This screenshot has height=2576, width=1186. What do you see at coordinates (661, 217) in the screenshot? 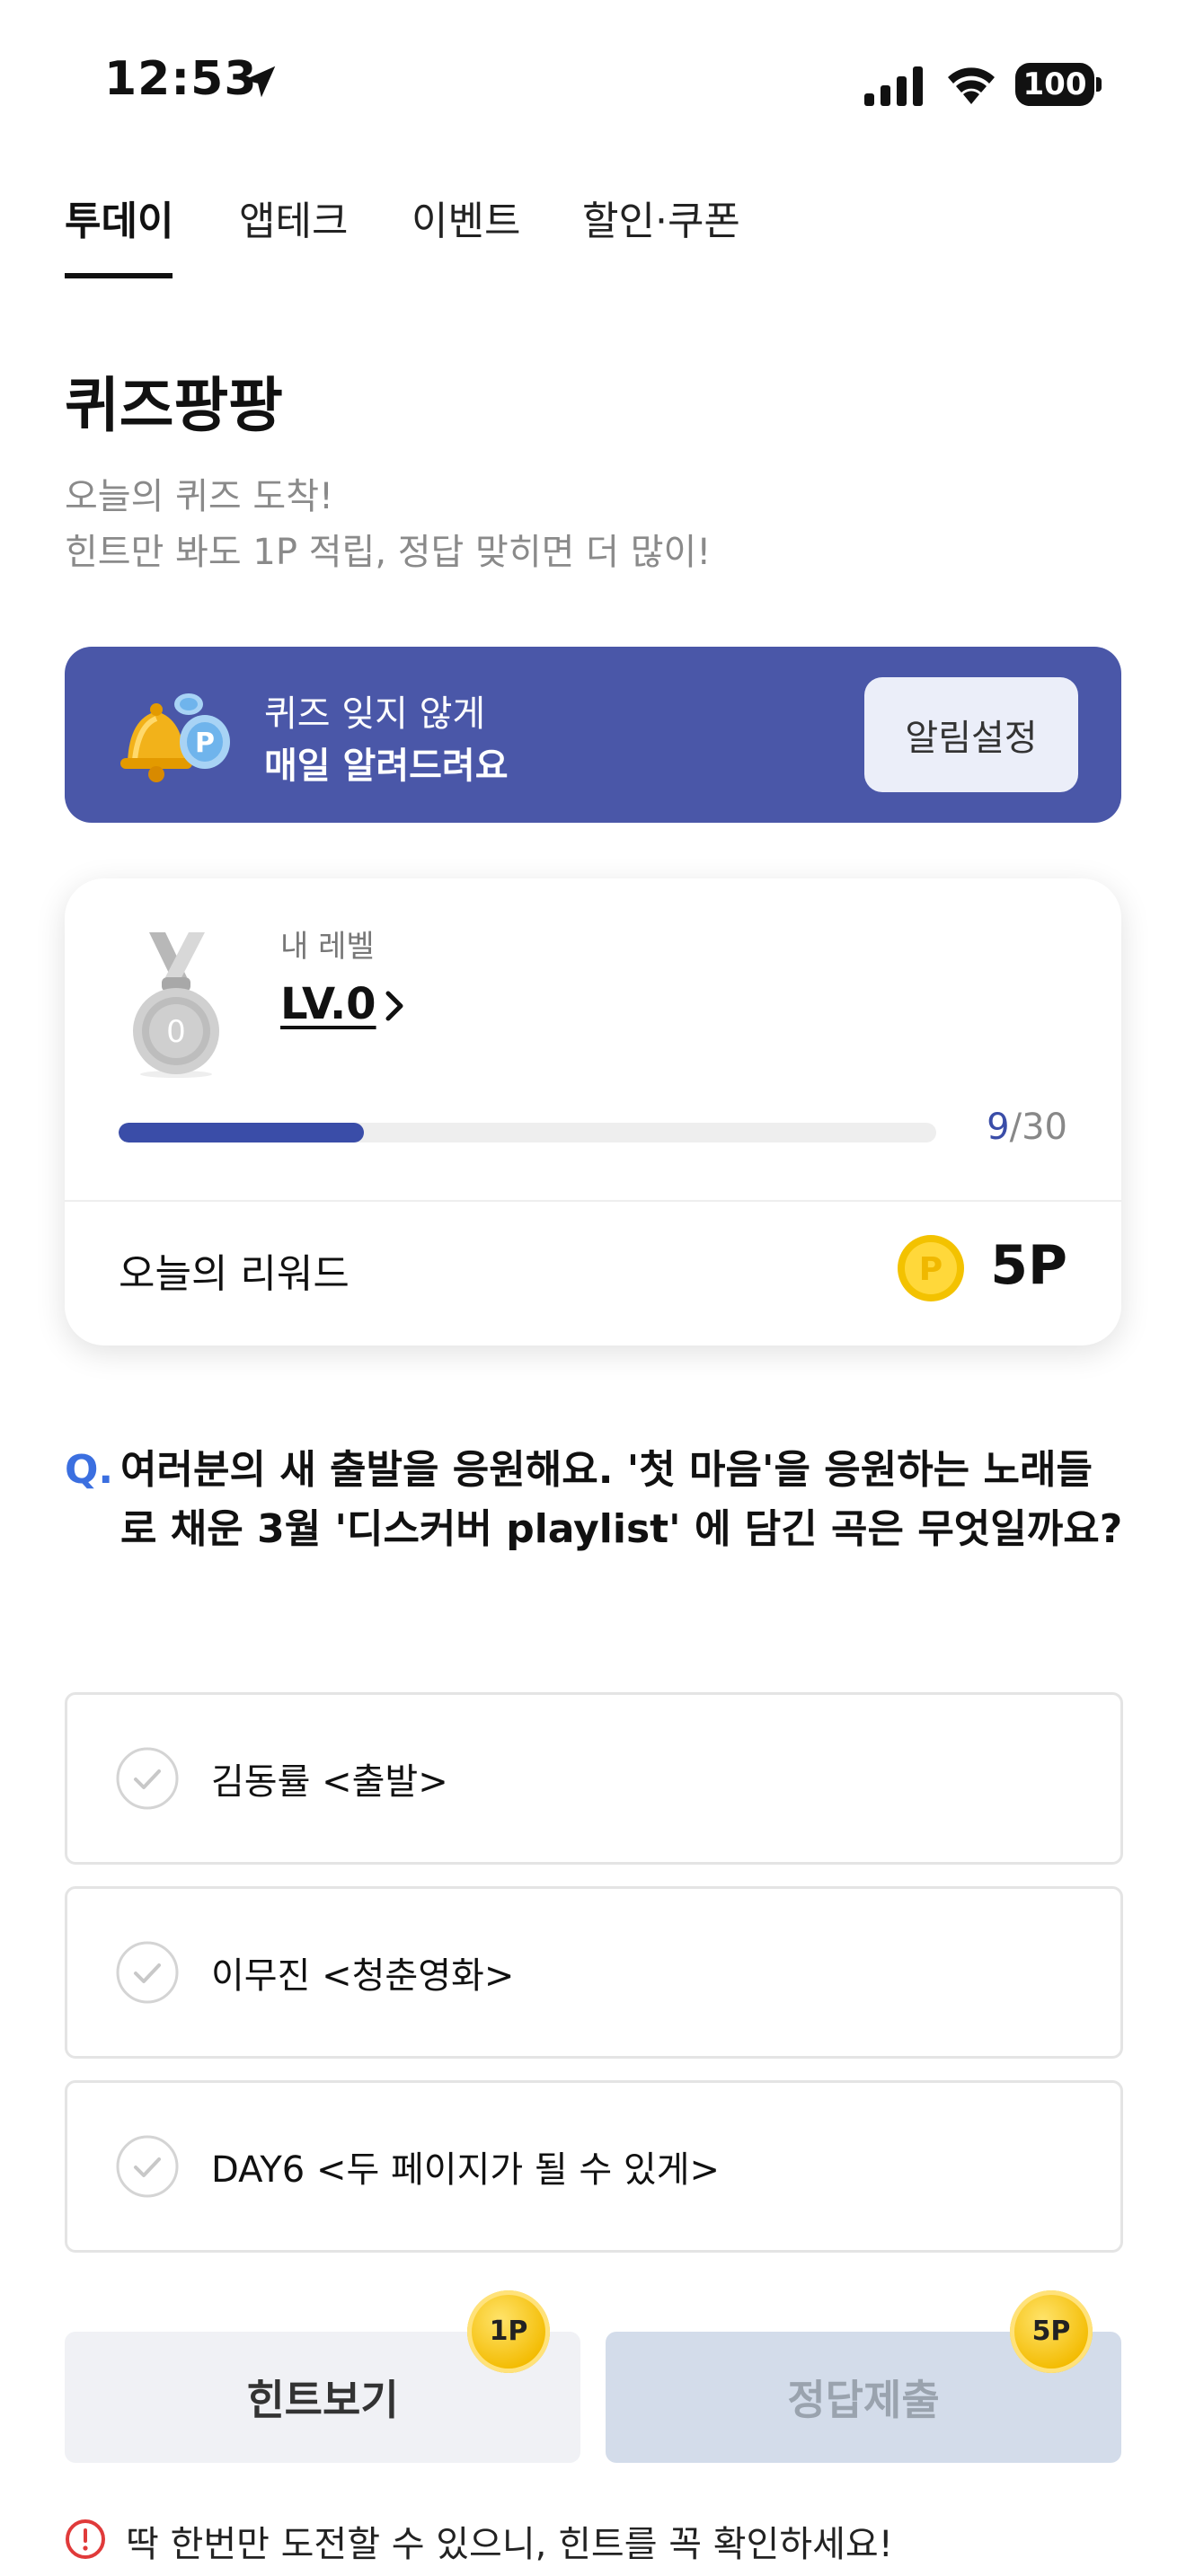
I see `tab-discount-coupon: 할인·쿠폰` at bounding box center [661, 217].